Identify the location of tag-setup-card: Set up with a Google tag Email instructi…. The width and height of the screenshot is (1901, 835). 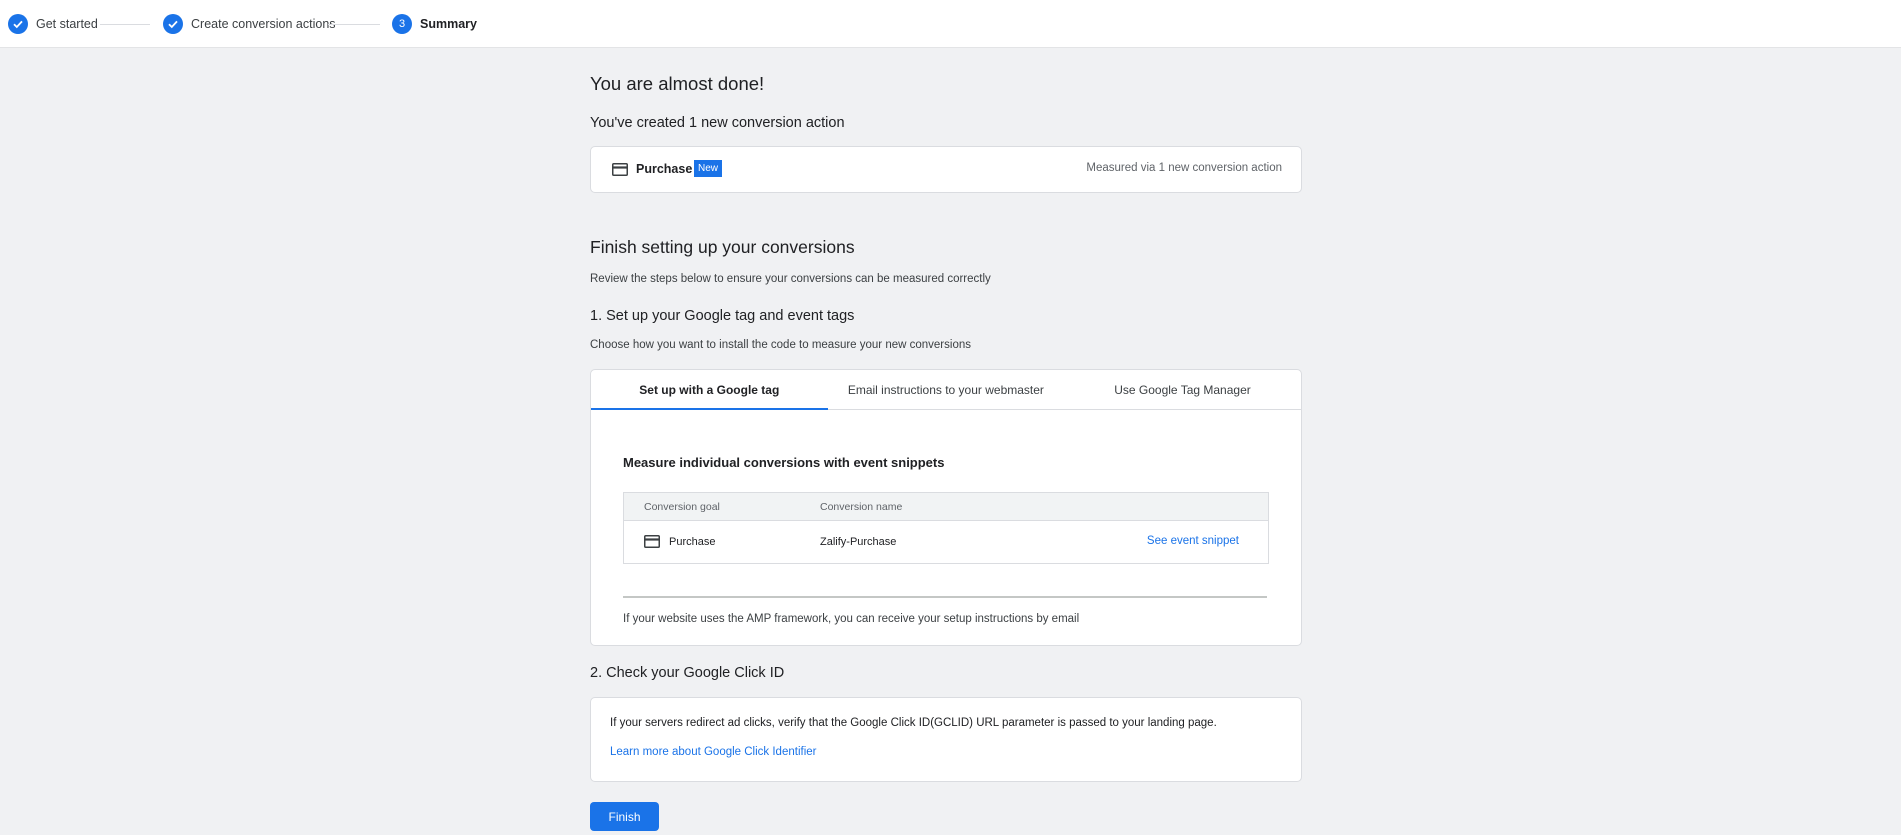
(946, 507).